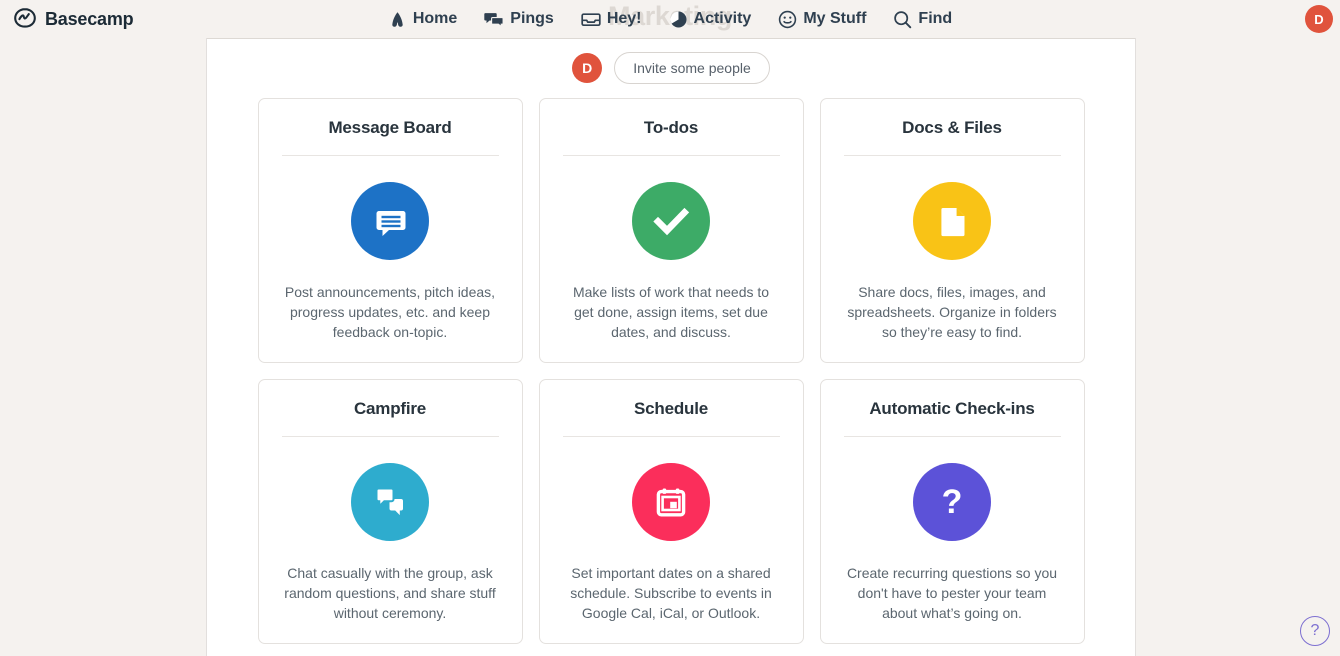  I want to click on activity-pie-icon, so click(678, 19).